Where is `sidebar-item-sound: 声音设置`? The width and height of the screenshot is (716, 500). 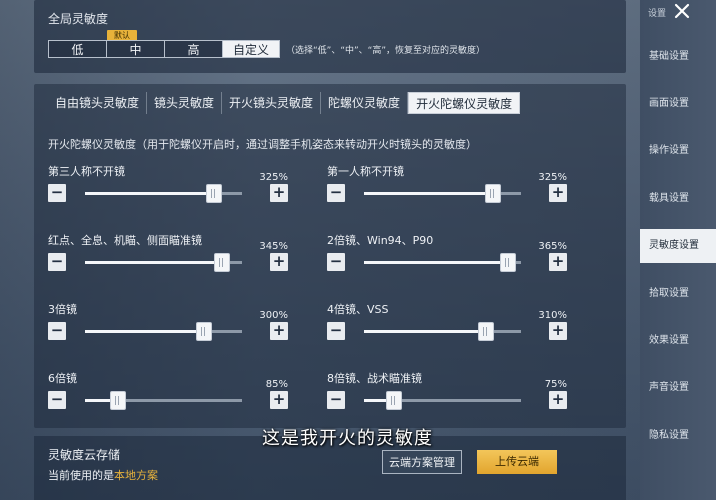
sidebar-item-sound: 声音设置 is located at coordinates (678, 388).